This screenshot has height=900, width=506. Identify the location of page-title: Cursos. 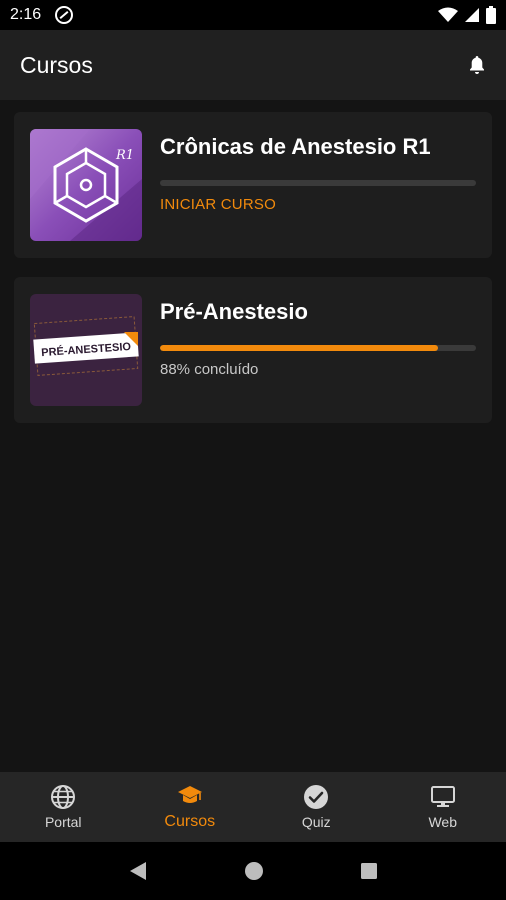
(56, 64).